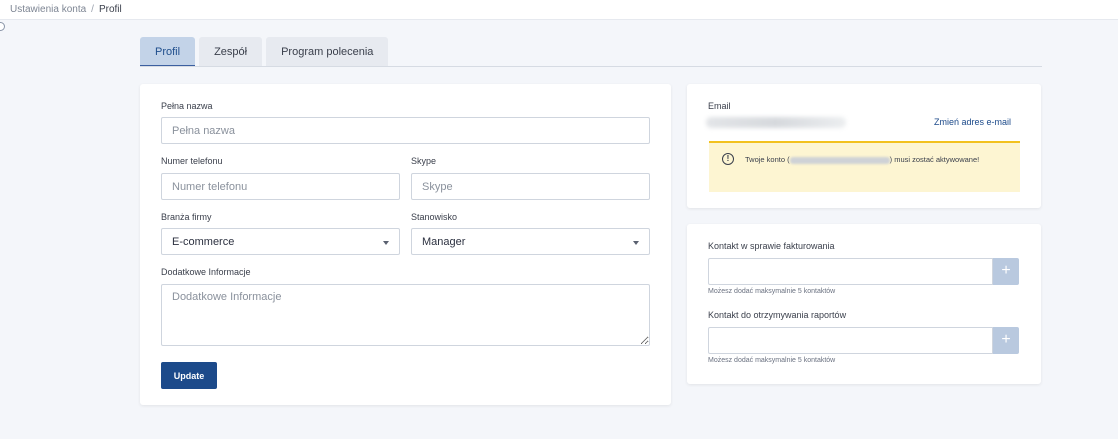  I want to click on tab-bar: Profil Zespół Program polecenia, so click(264, 52).